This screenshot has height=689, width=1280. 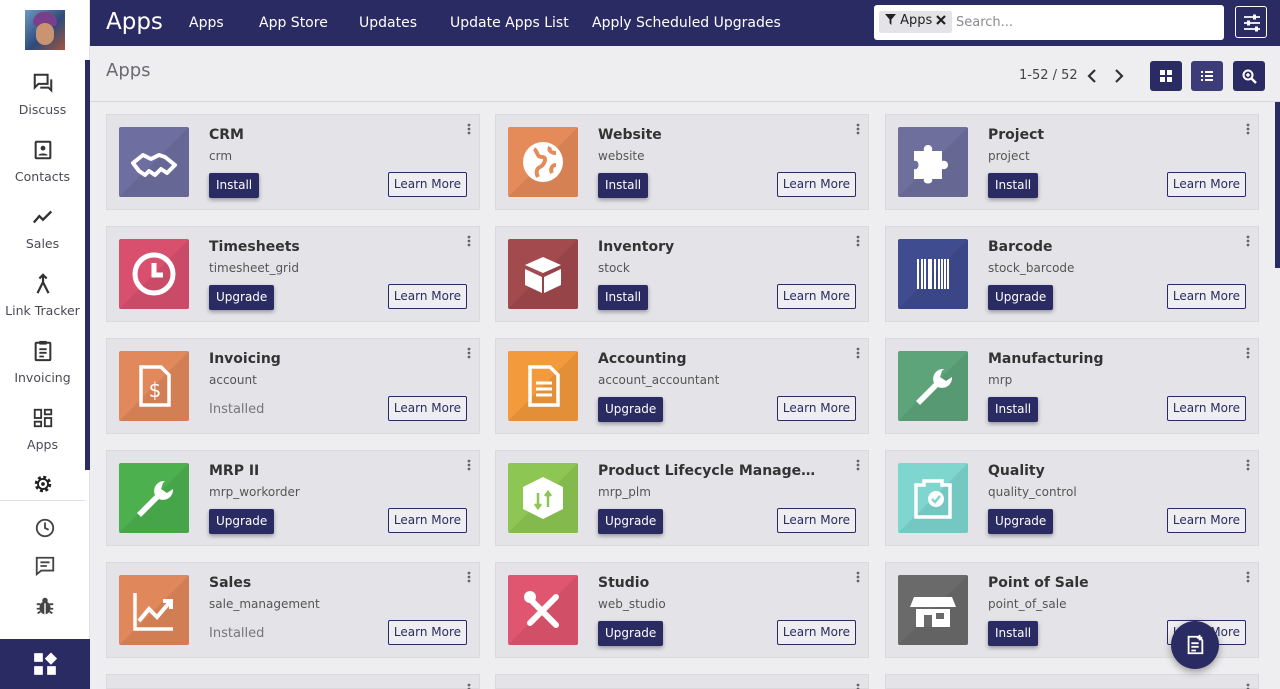 What do you see at coordinates (682, 162) in the screenshot?
I see `app-card: Website website Install Learn More` at bounding box center [682, 162].